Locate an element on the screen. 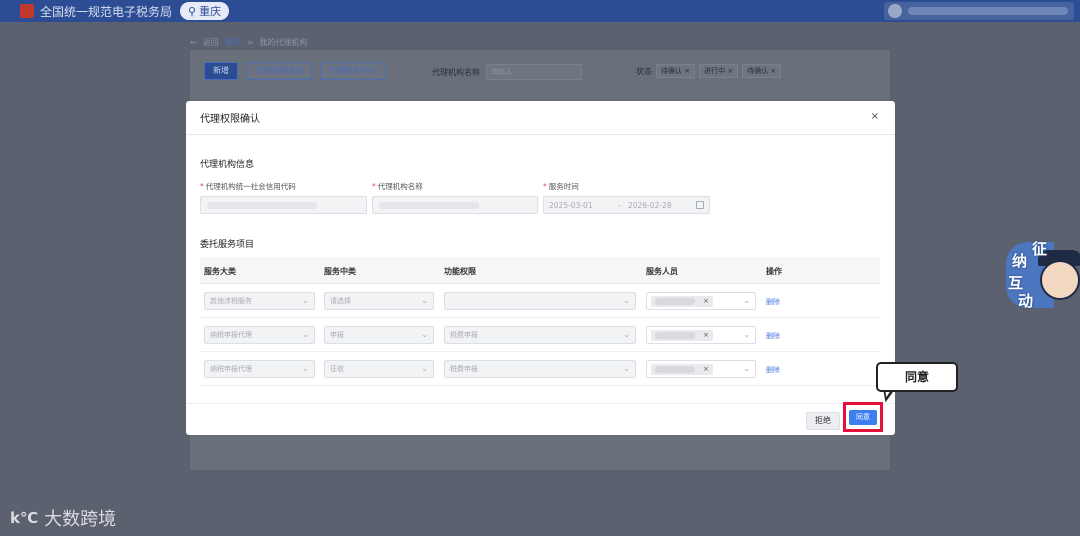 The height and width of the screenshot is (536, 1080). credit-code-label: * 代理机构统一社会信用代码 is located at coordinates (248, 186).